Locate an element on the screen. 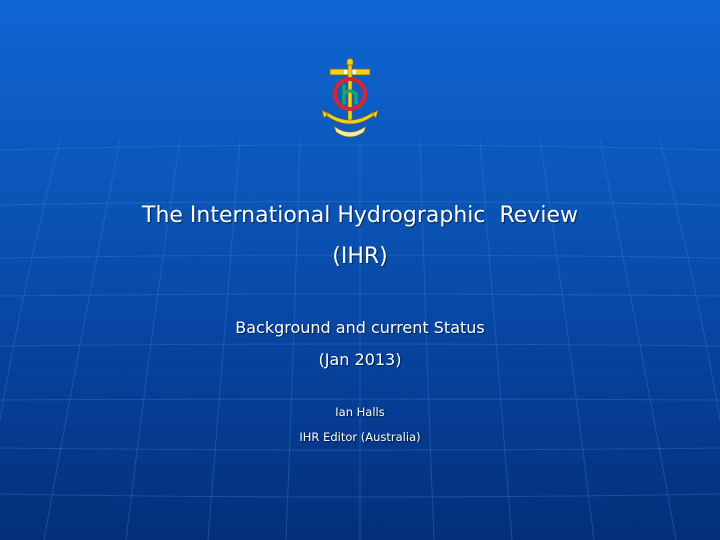  author-name: Ian Halls is located at coordinates (360, 412).